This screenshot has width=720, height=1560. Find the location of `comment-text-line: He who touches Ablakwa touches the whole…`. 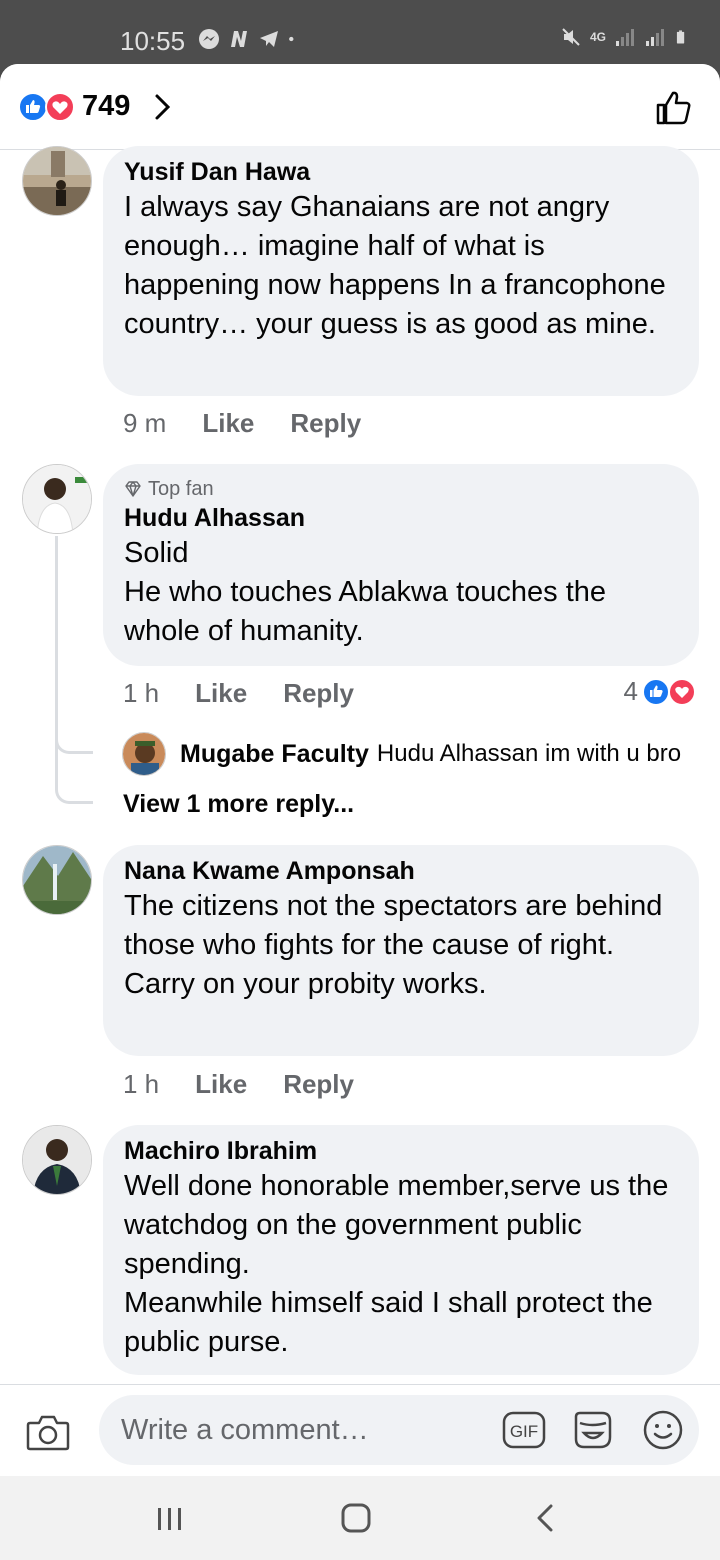

comment-text-line: He who touches Ablakwa touches the whole… is located at coordinates (365, 611).